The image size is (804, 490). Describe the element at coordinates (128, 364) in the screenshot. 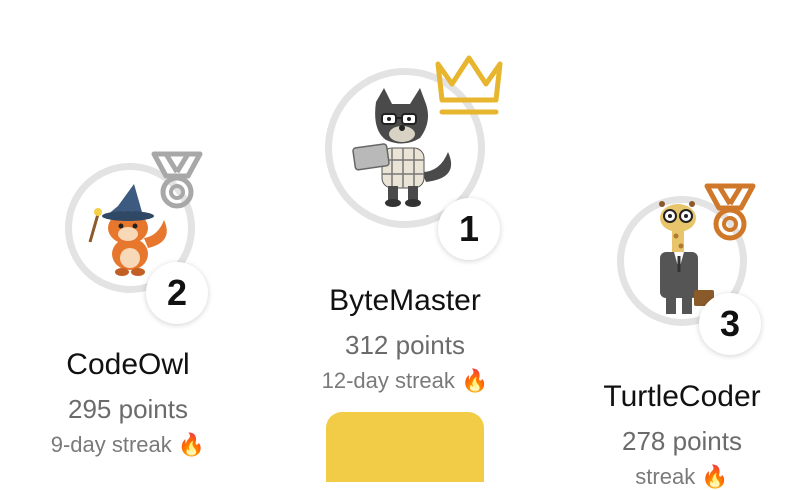

I see `player-name: CodeOwl` at that location.